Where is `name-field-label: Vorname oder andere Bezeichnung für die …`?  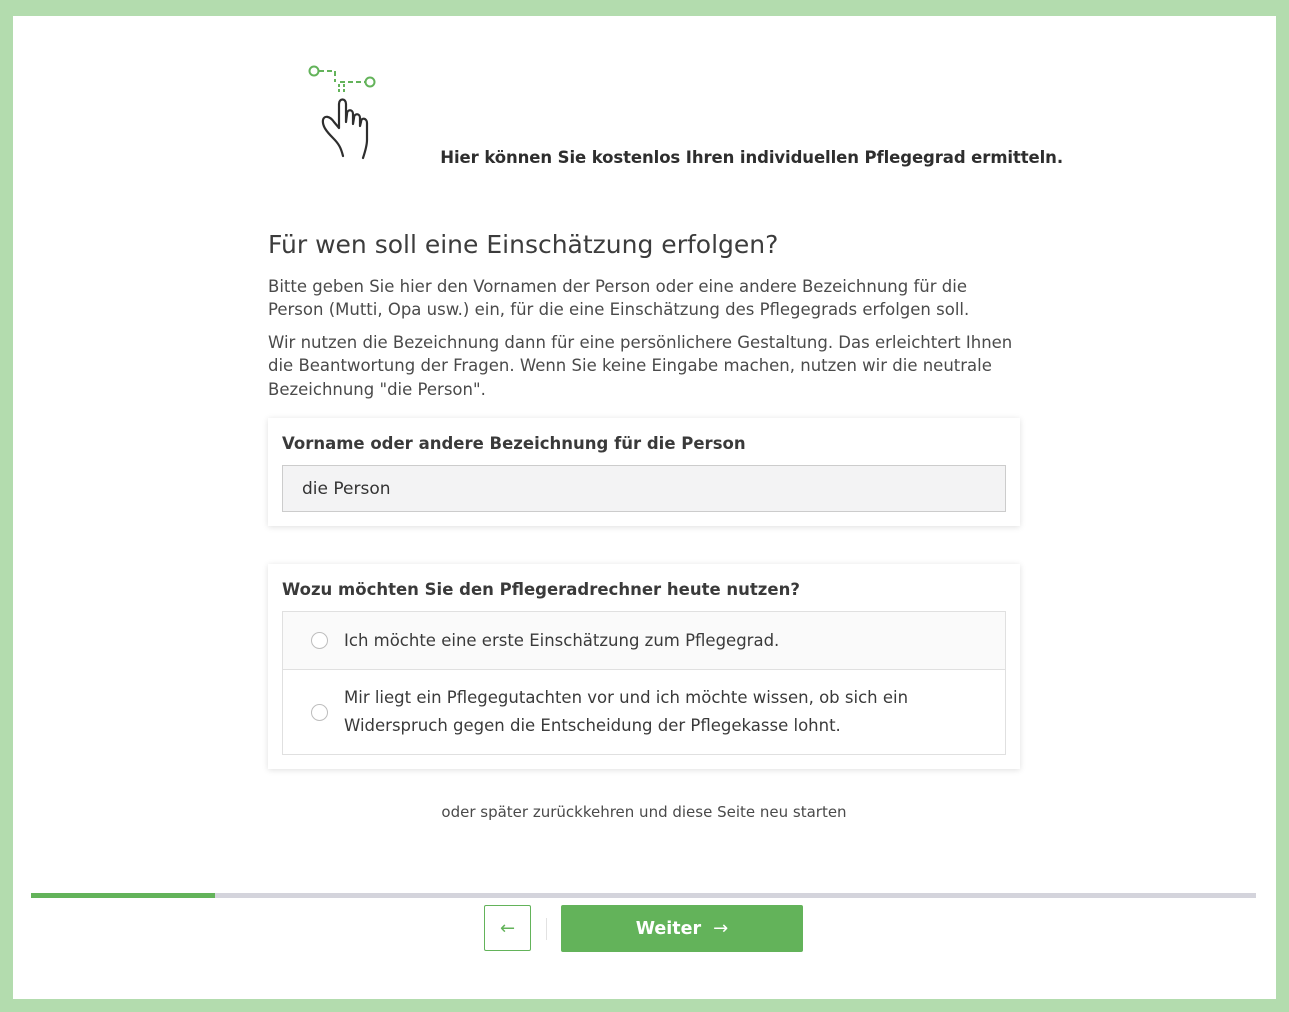 name-field-label: Vorname oder andere Bezeichnung für die … is located at coordinates (514, 443).